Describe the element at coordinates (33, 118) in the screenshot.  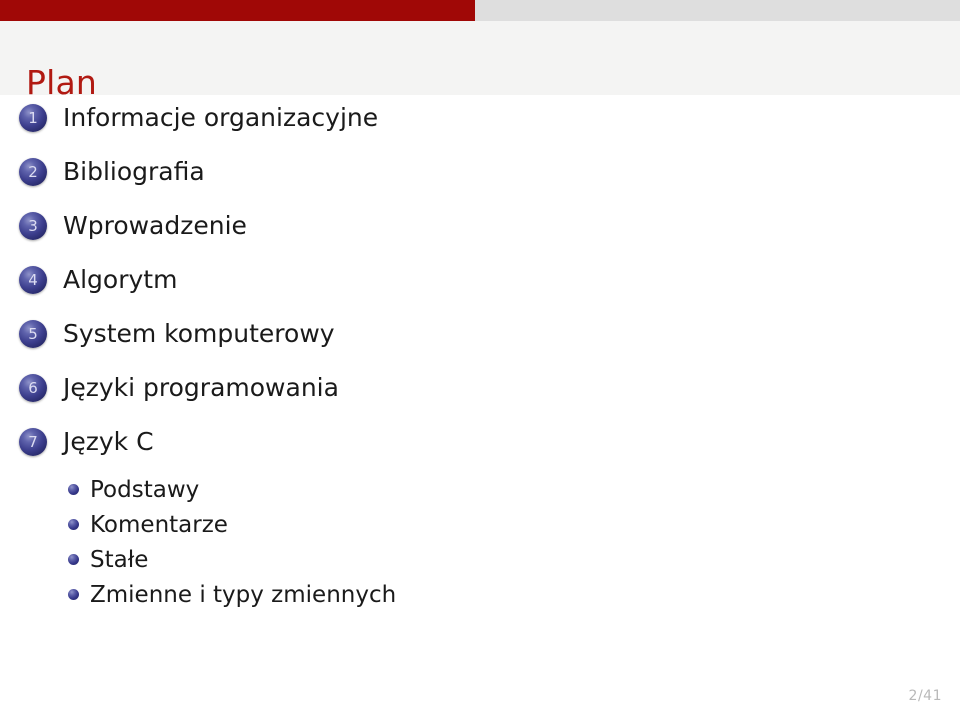
I see `section-number-badge: 1` at that location.